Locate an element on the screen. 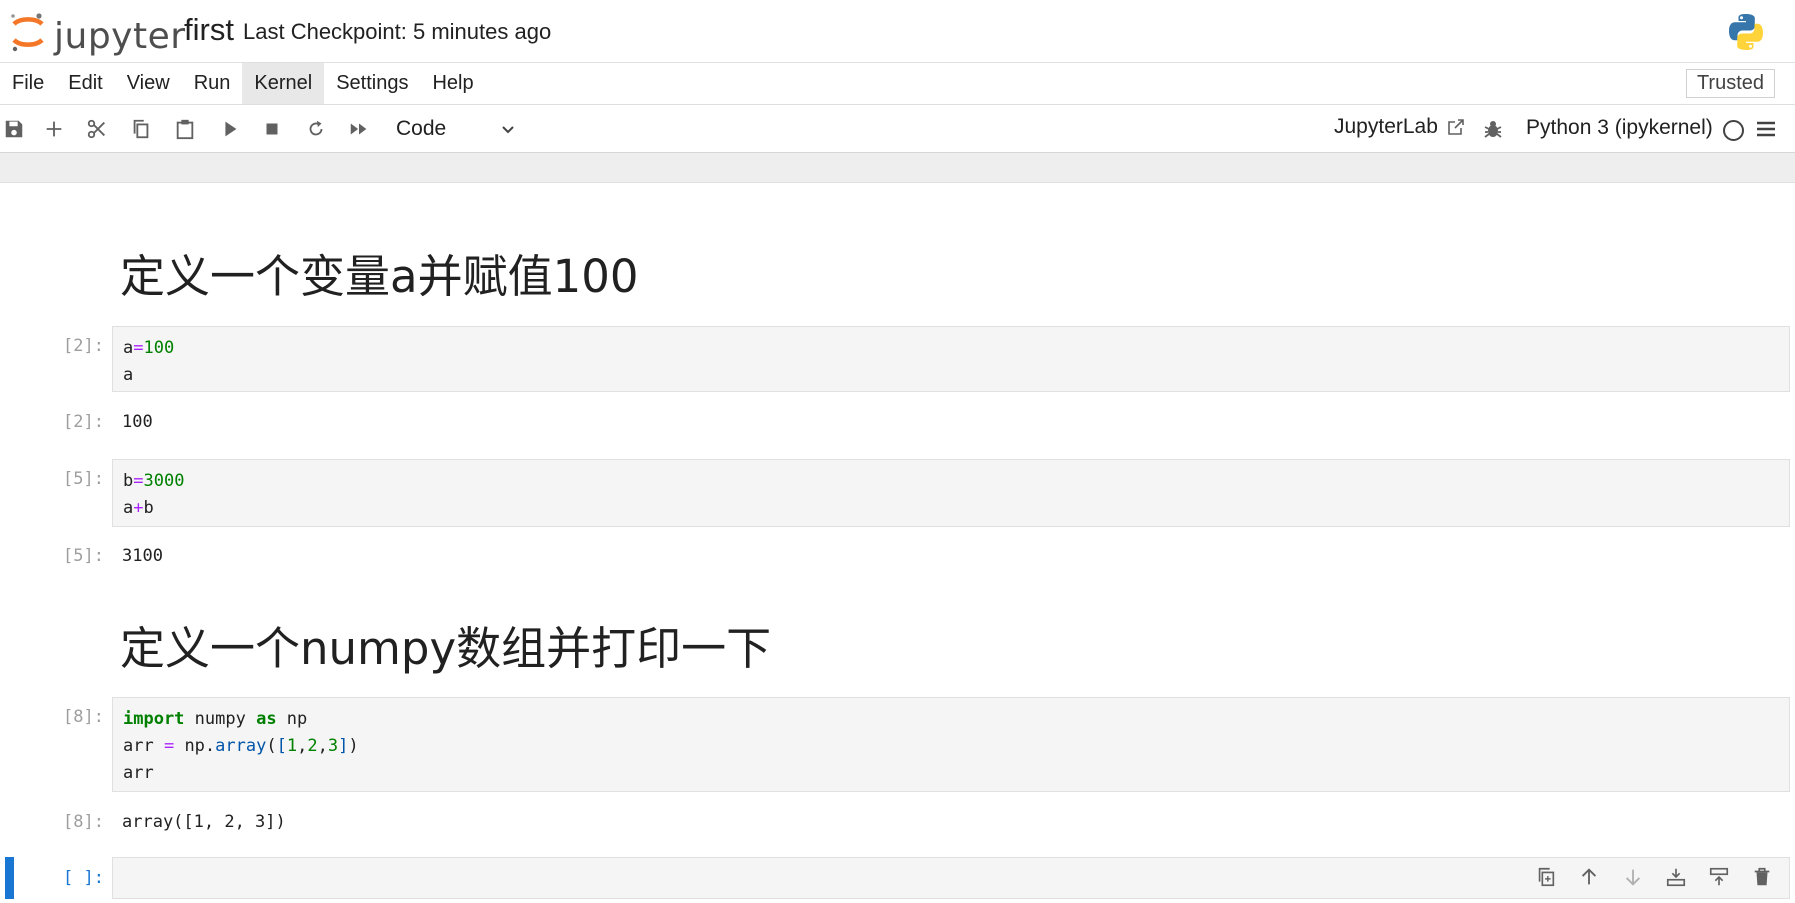 The image size is (1795, 903). notebook-name: first is located at coordinates (209, 30).